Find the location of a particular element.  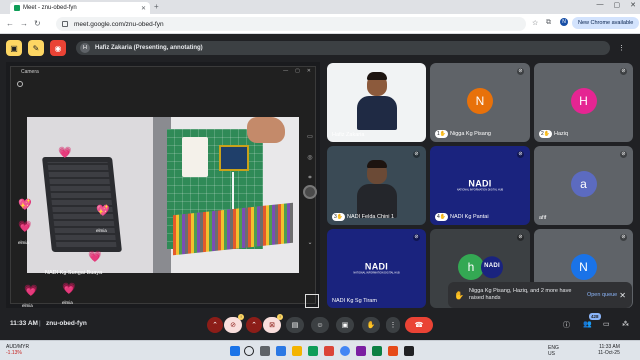

system-date: 11-Oct-25 is located at coordinates (609, 353).